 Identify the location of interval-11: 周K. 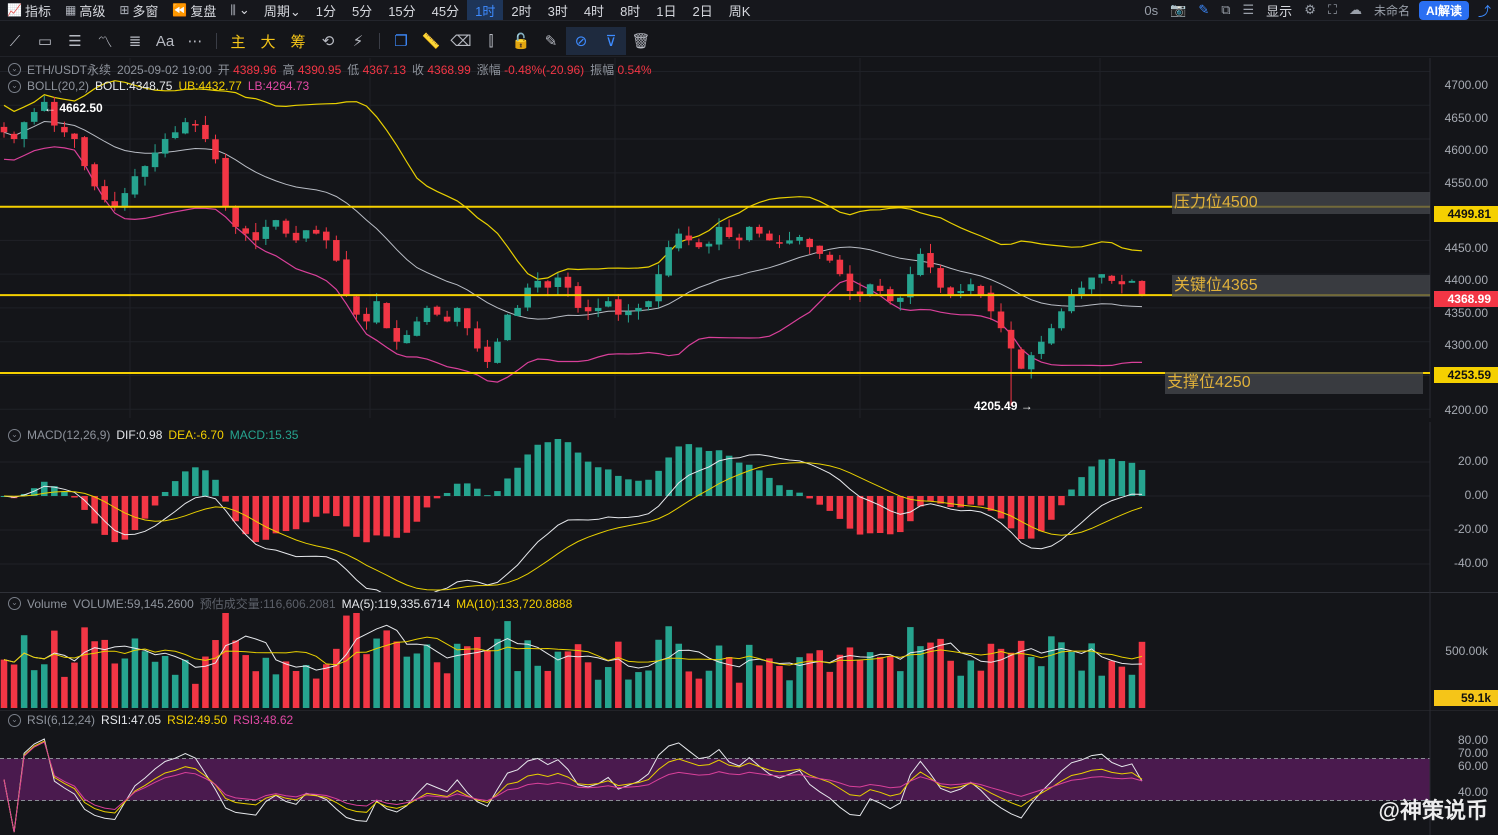
(740, 10).